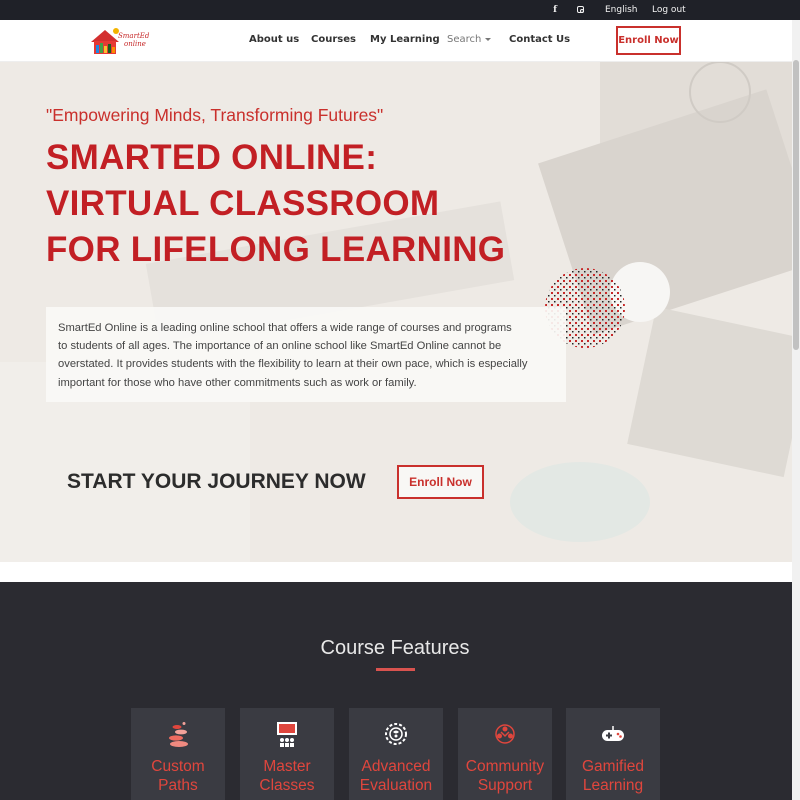 The width and height of the screenshot is (800, 800). I want to click on instagram-icon, so click(582, 10).